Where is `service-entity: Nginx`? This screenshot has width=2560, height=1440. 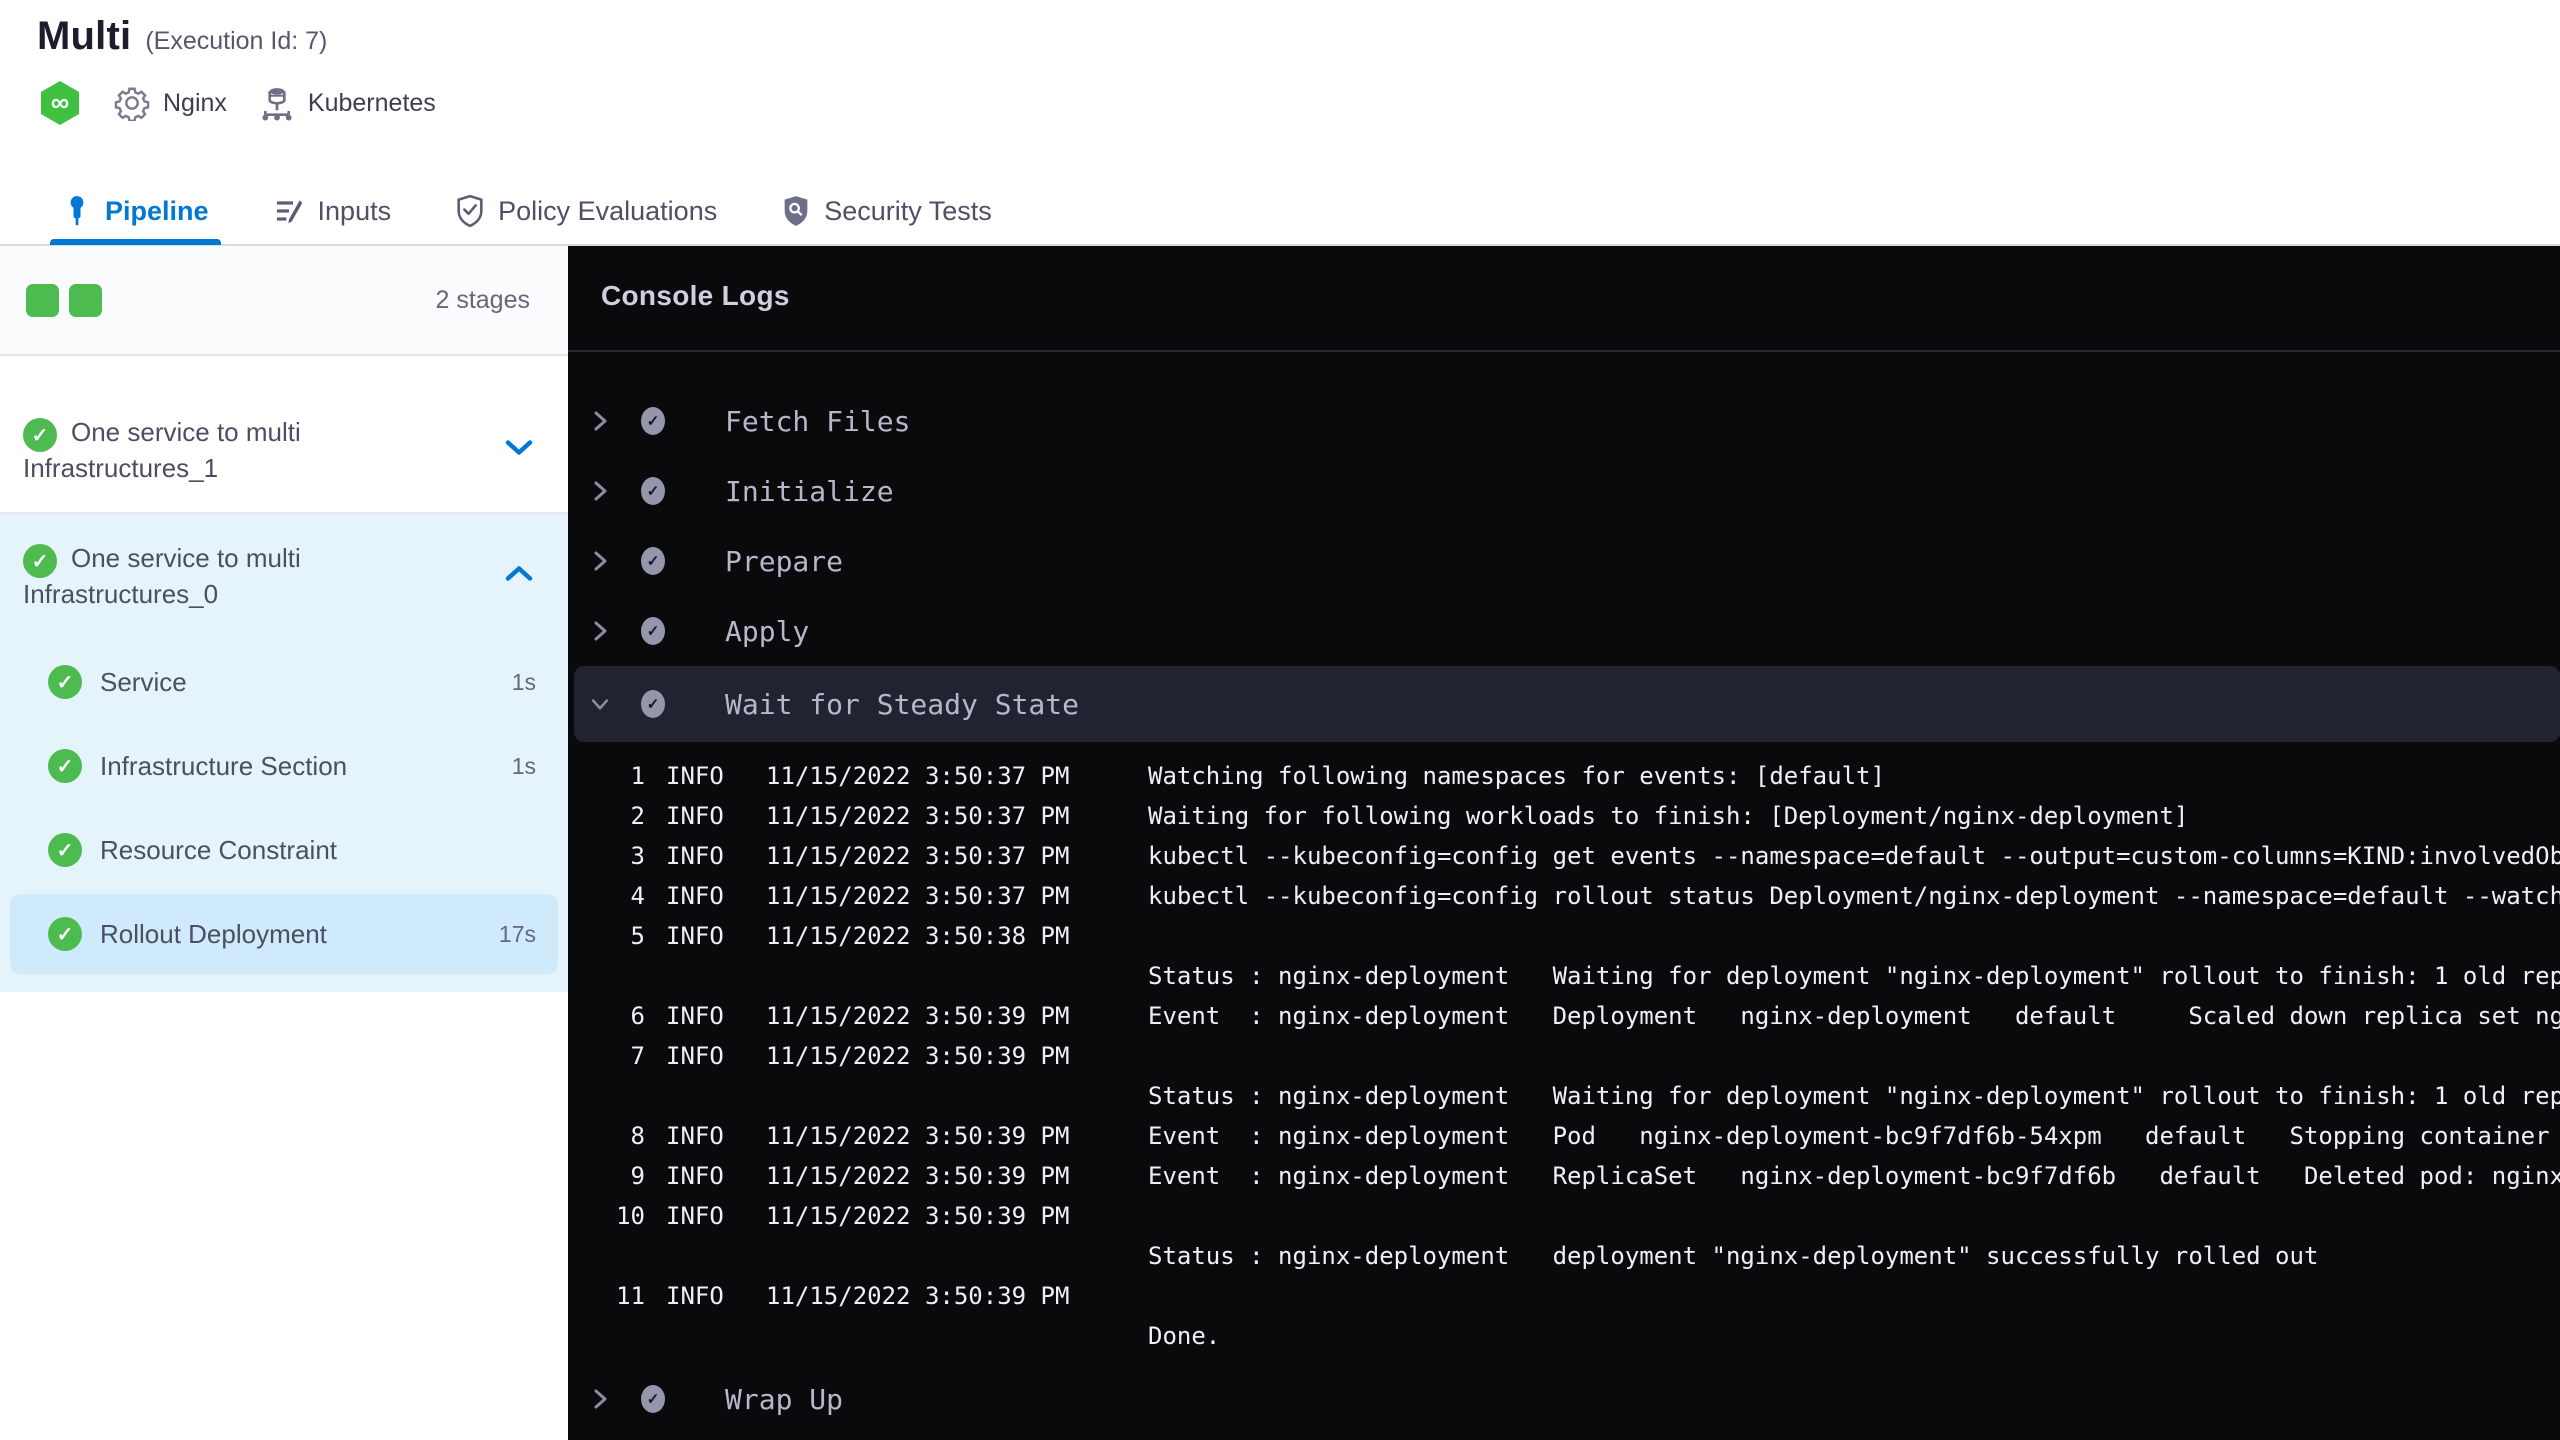 service-entity: Nginx is located at coordinates (170, 103).